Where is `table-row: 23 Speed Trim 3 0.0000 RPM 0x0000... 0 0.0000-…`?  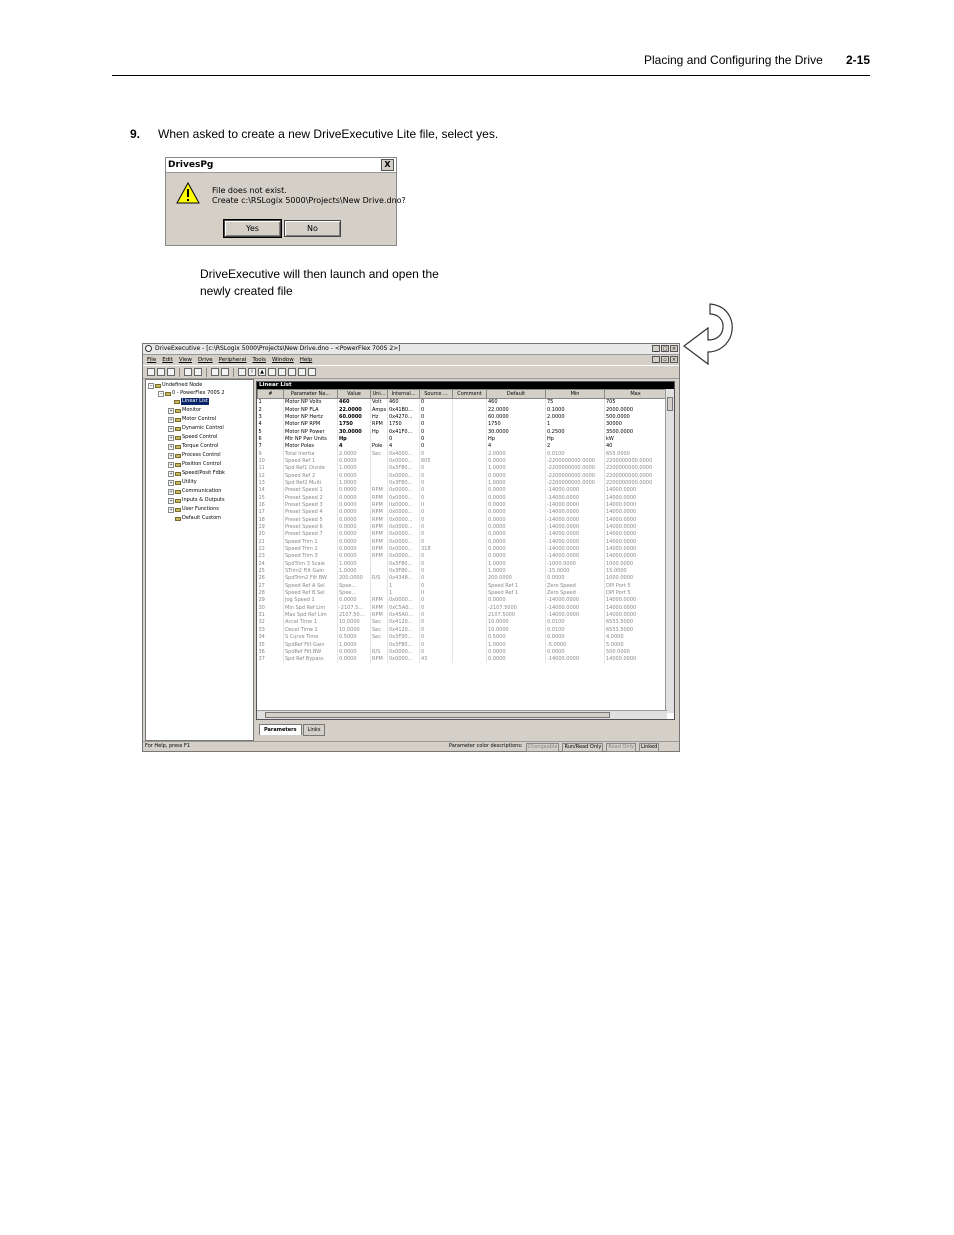
table-row: 23 Speed Trim 3 0.0000 RPM 0x0000... 0 0.0000-… is located at coordinates (462, 557).